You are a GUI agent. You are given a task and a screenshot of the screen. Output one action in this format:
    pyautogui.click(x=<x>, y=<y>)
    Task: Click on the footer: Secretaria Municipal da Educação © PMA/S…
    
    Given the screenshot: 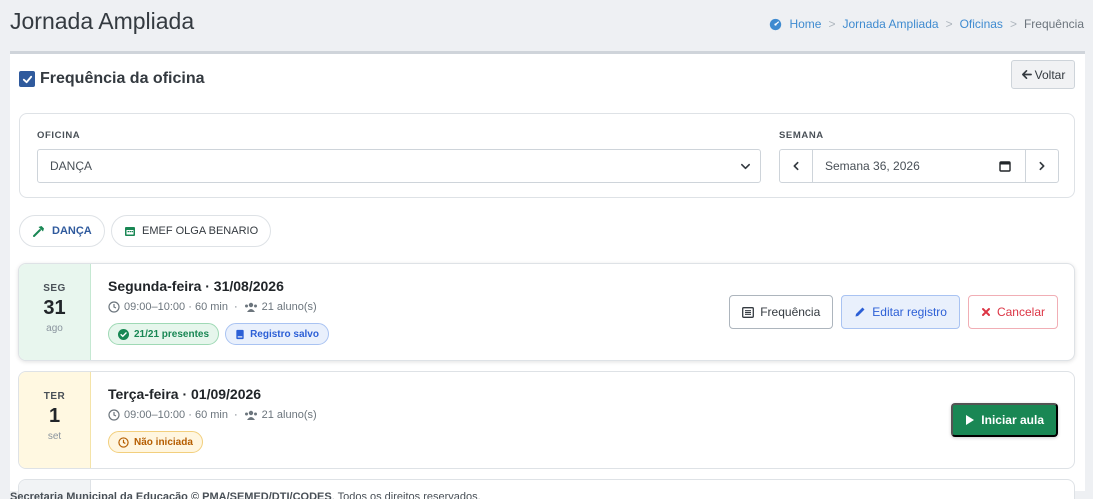 What is the action you would take?
    pyautogui.click(x=245, y=495)
    